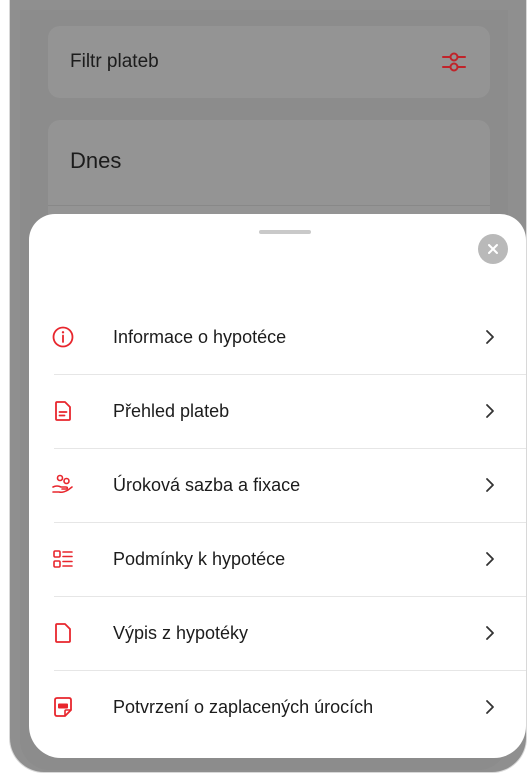 Image resolution: width=528 pixels, height=780 pixels. Describe the element at coordinates (63, 707) in the screenshot. I see `pdf-icon` at that location.